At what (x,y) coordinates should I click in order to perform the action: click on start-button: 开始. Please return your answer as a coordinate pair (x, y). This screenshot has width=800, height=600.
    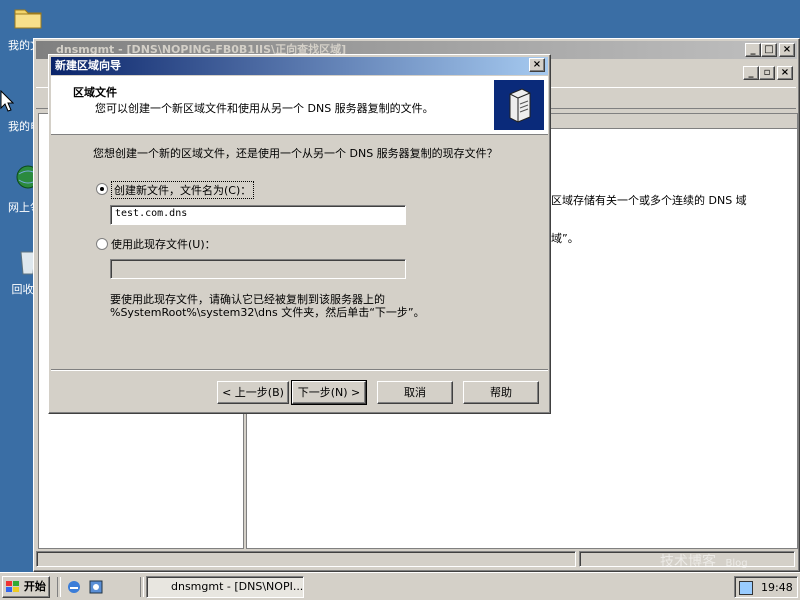
    Looking at the image, I should click on (26, 587).